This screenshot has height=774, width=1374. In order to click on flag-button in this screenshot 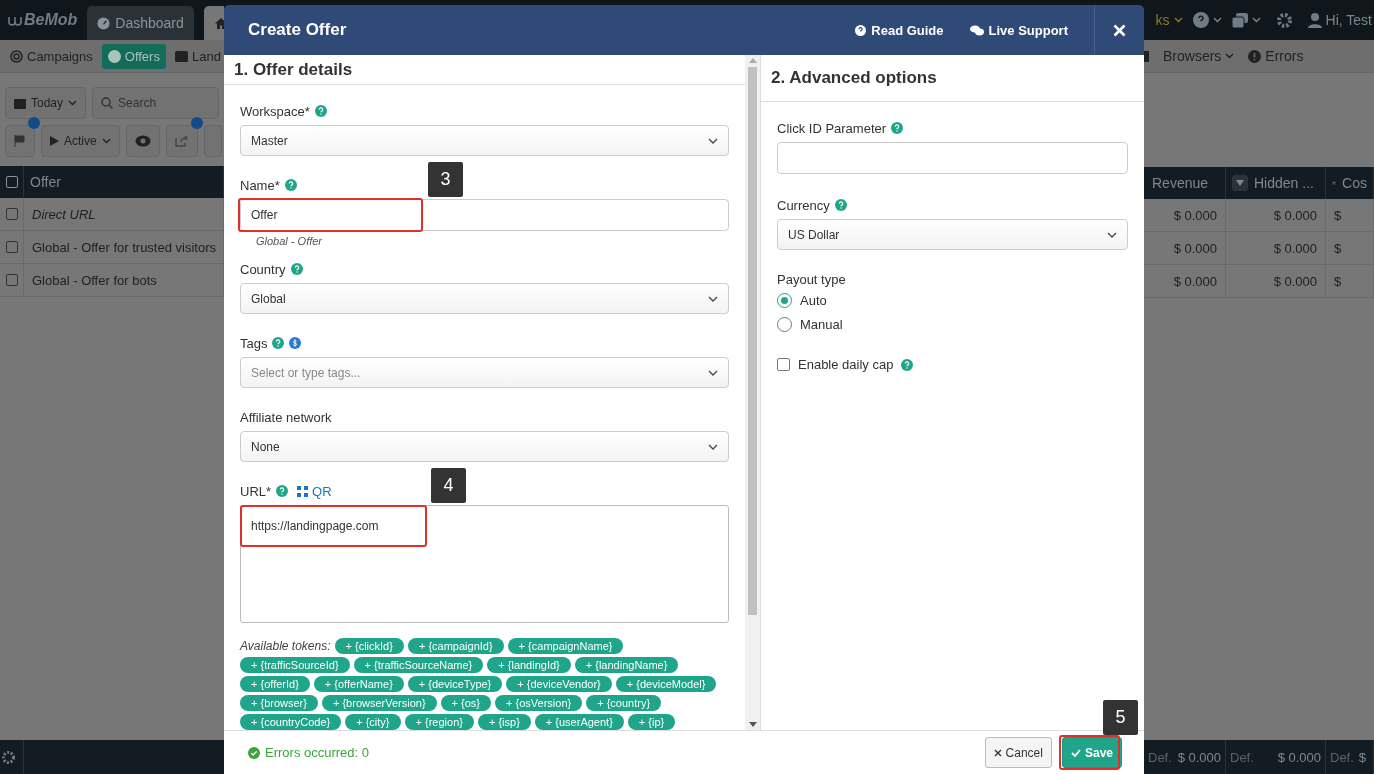, I will do `click(20, 141)`.